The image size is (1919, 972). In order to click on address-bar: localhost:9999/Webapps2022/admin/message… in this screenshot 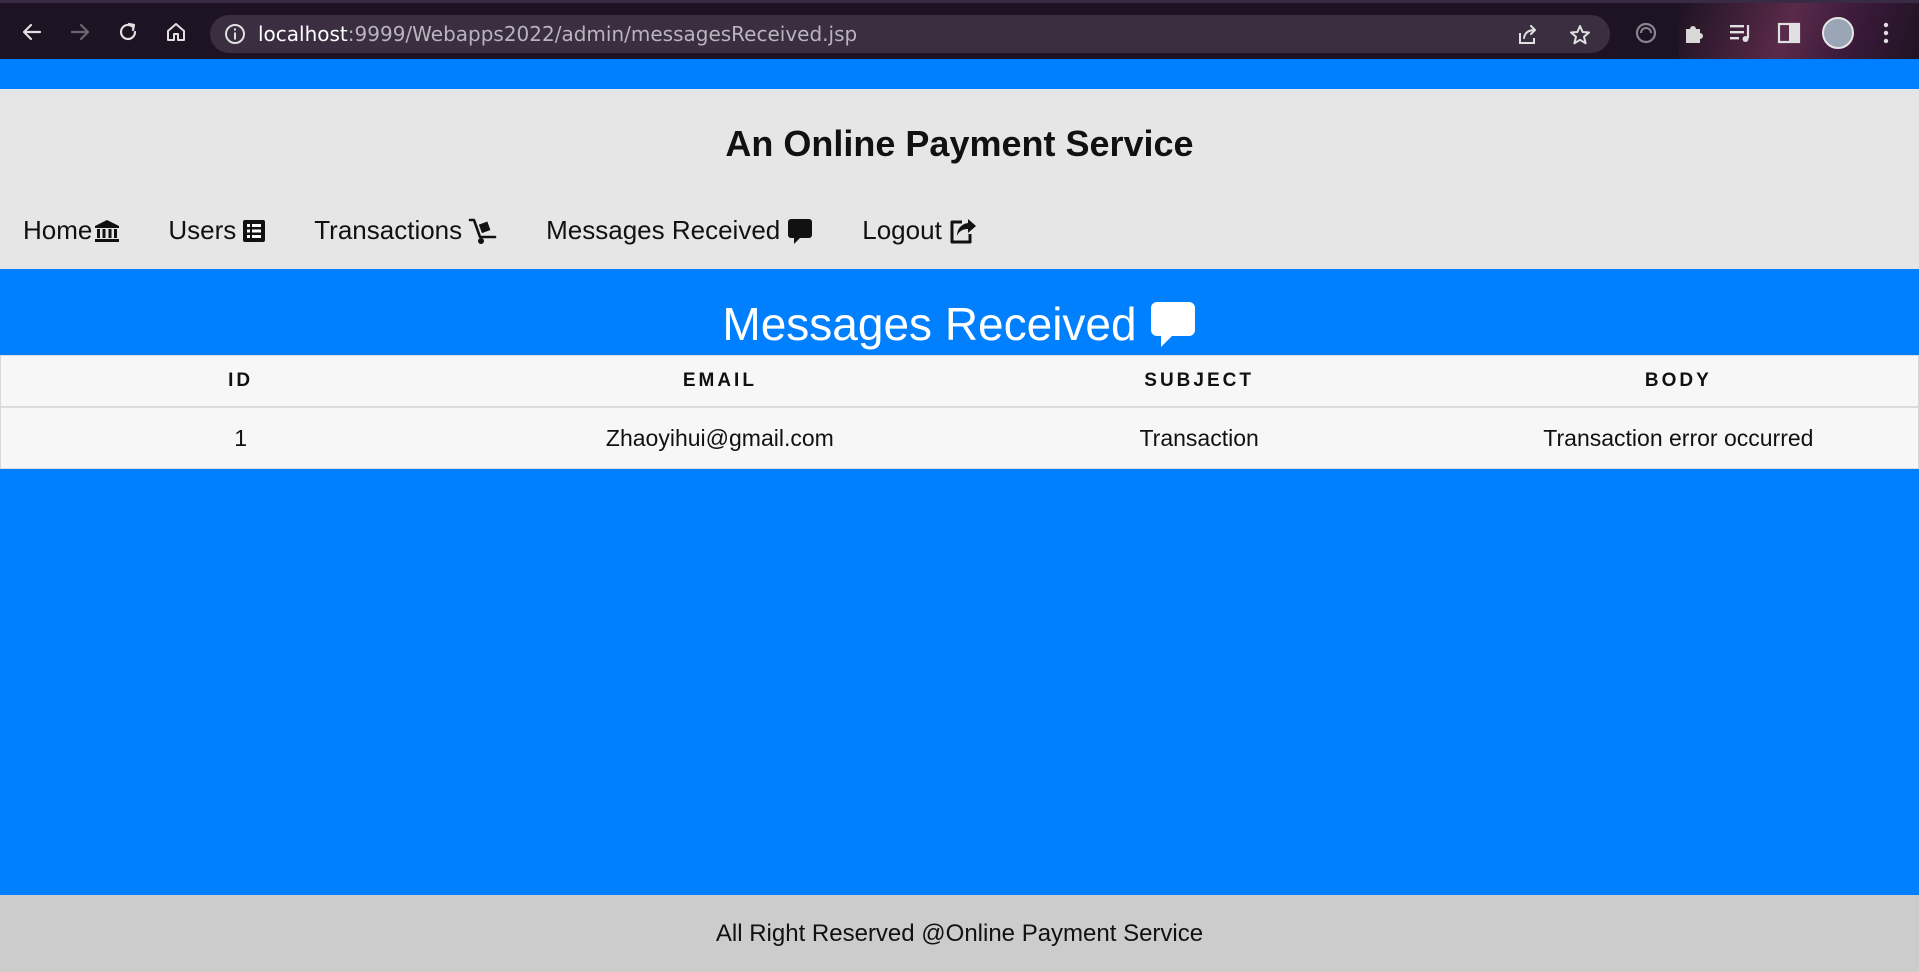, I will do `click(910, 34)`.